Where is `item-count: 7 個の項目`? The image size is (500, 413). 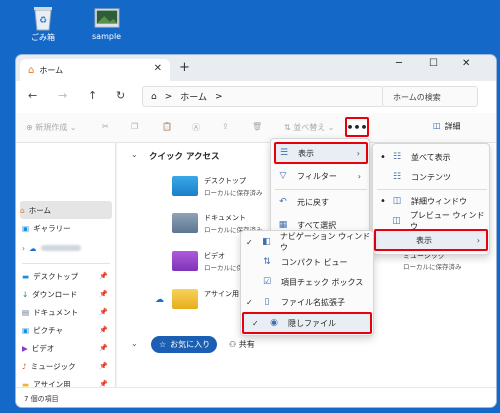
item-count: 7 個の項目 is located at coordinates (41, 399).